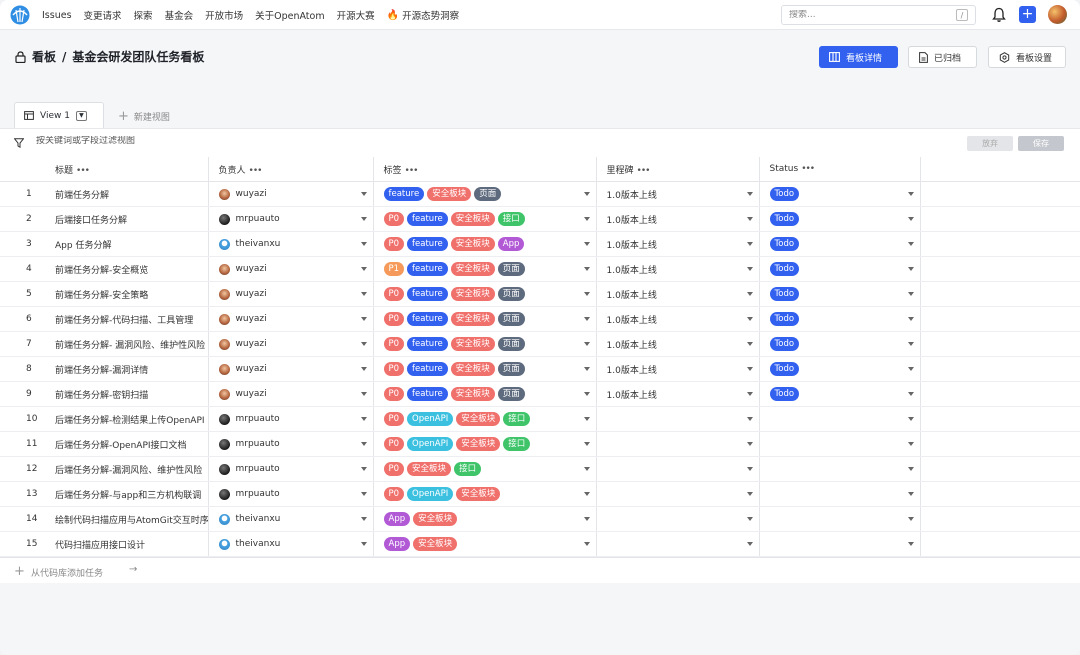 Image resolution: width=1080 pixels, height=655 pixels. What do you see at coordinates (144, 116) in the screenshot?
I see `new-view-button: + 新建视图` at bounding box center [144, 116].